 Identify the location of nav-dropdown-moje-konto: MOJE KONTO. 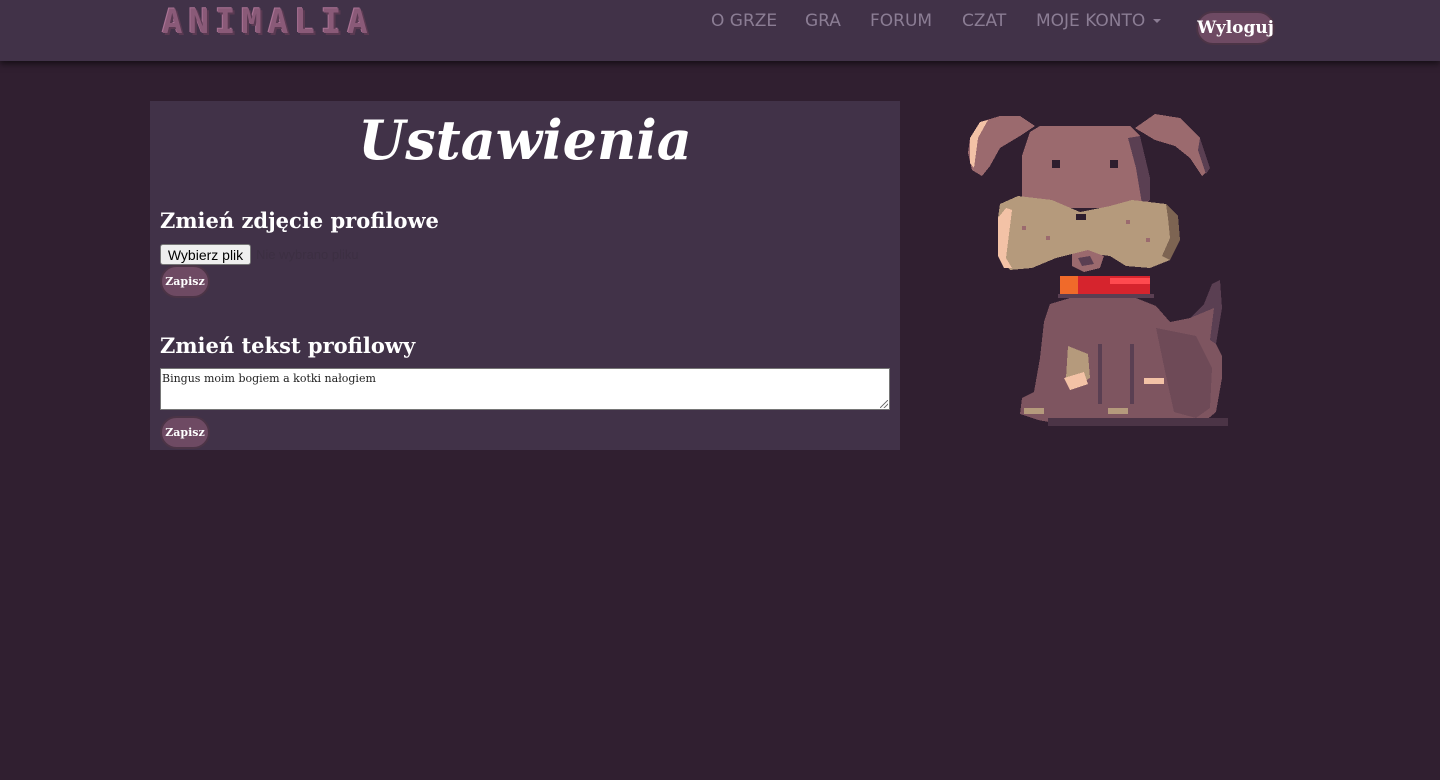
(1099, 21).